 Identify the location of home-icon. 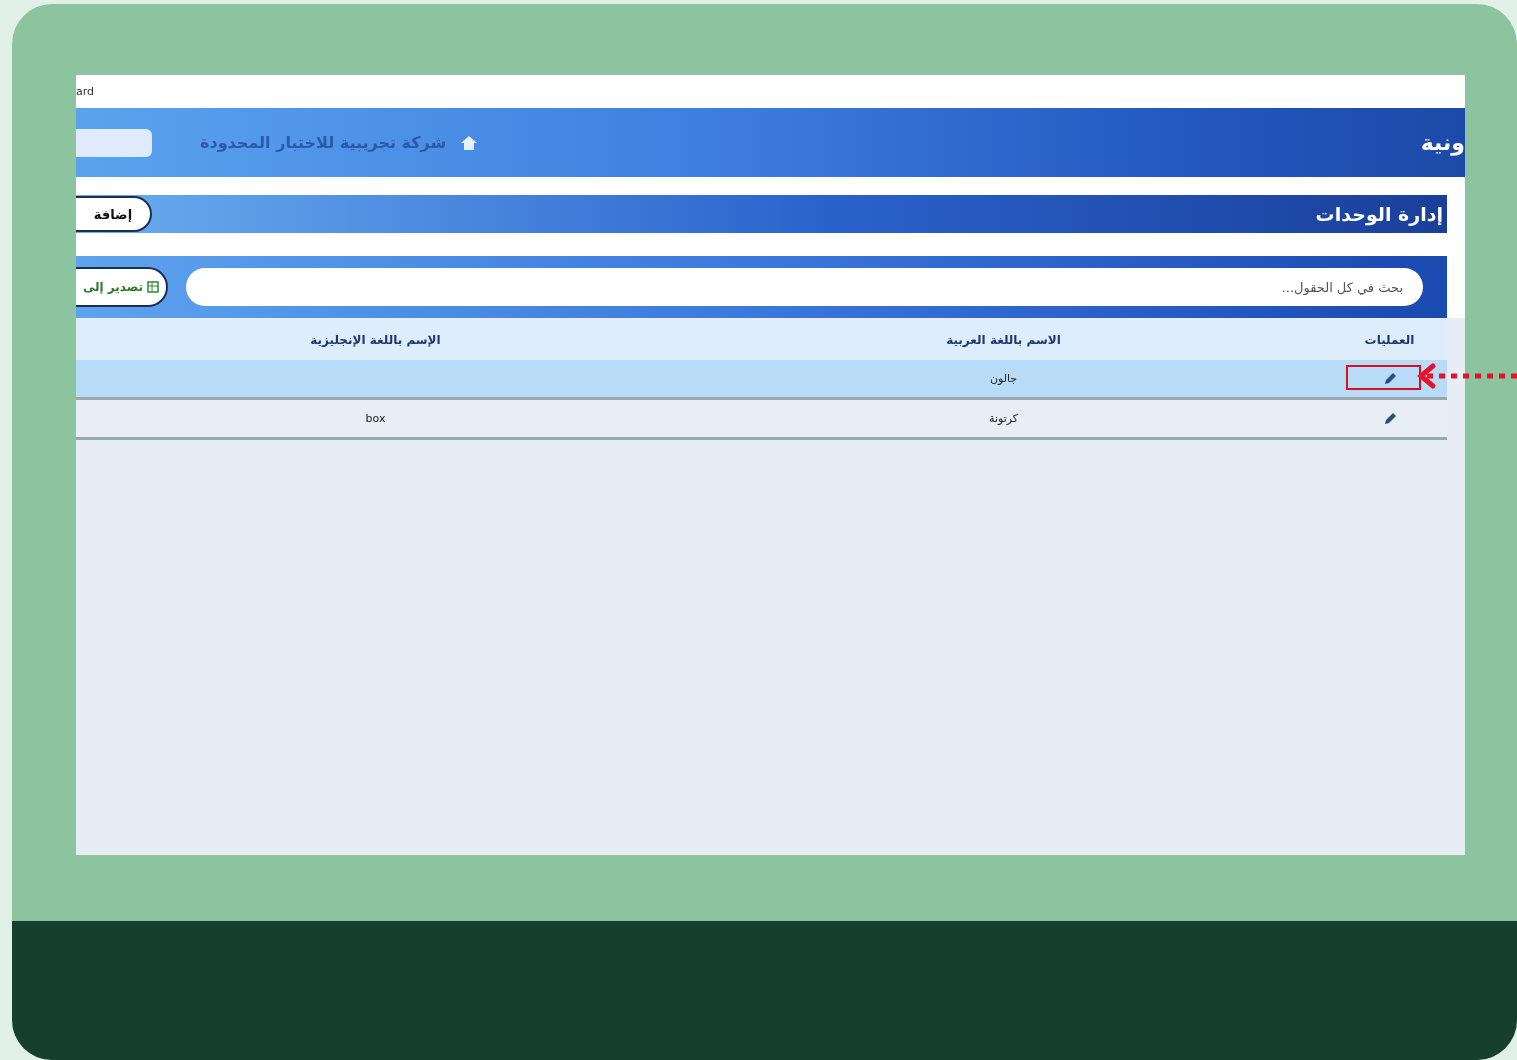
(469, 142).